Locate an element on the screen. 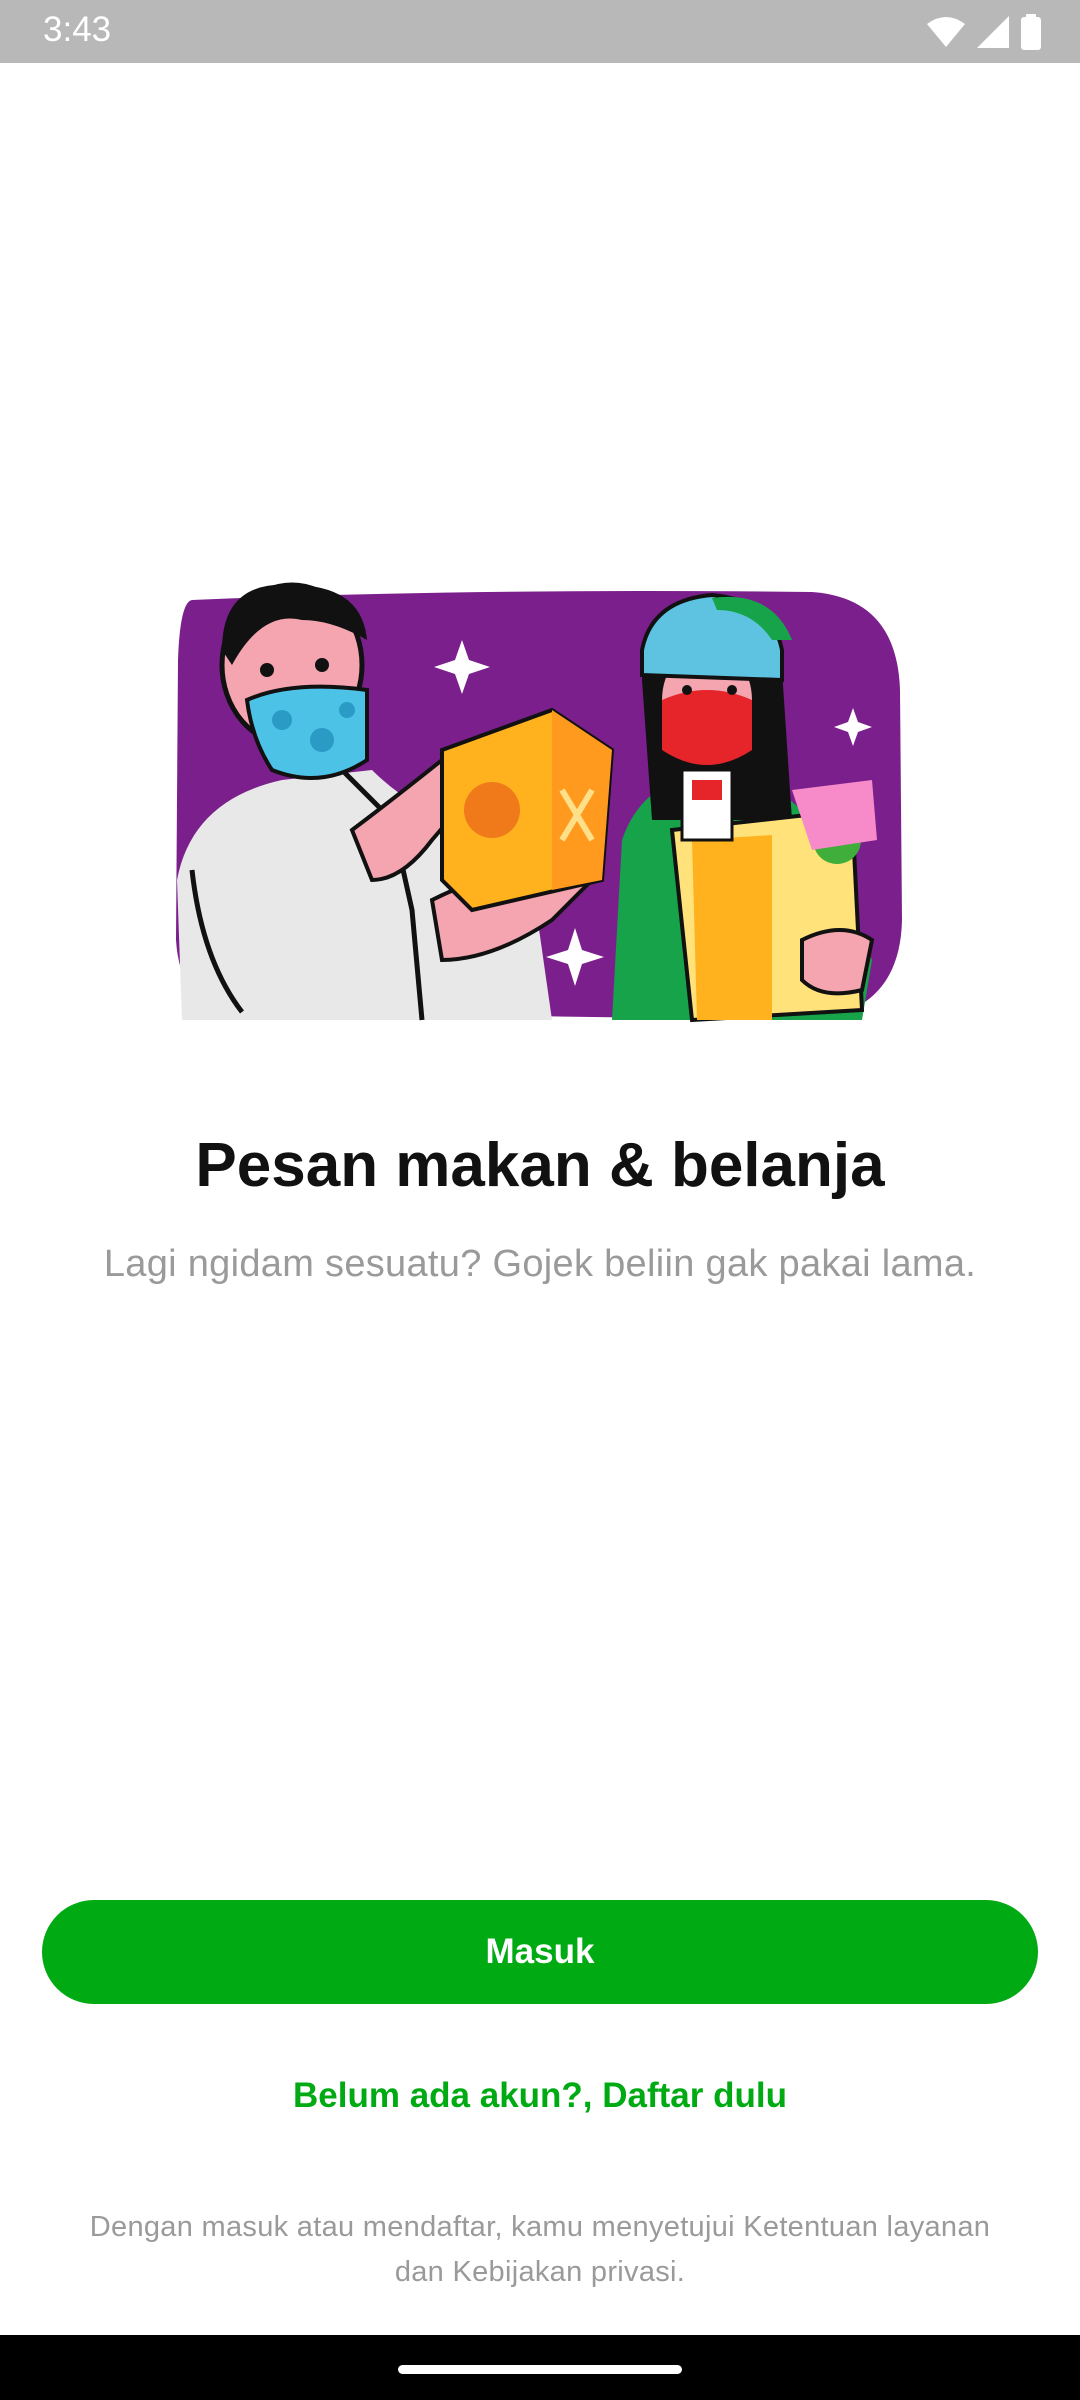  register-link: Belum ada akun?, Daftar dulu is located at coordinates (540, 2096).